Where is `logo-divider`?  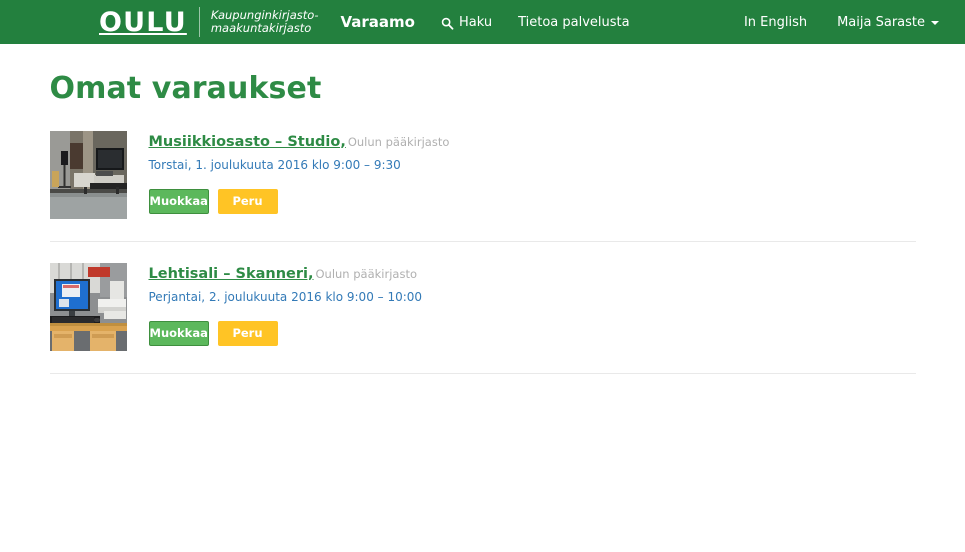 logo-divider is located at coordinates (199, 22).